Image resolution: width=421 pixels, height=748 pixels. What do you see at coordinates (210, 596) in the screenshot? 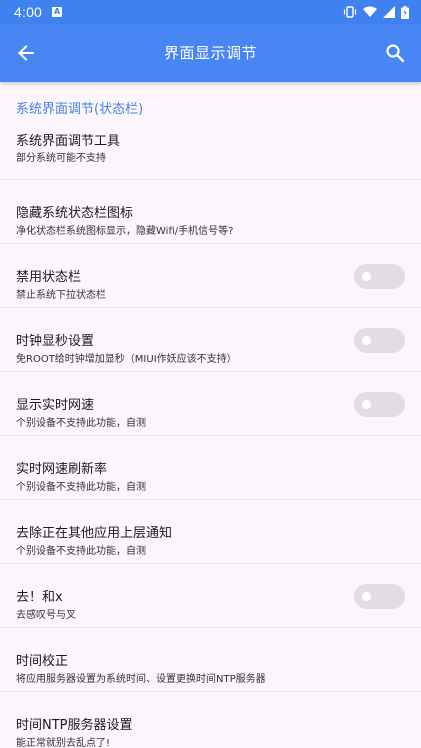
I see `setting-remove-exclamation-x: 去！和x 去感叹号与叉` at bounding box center [210, 596].